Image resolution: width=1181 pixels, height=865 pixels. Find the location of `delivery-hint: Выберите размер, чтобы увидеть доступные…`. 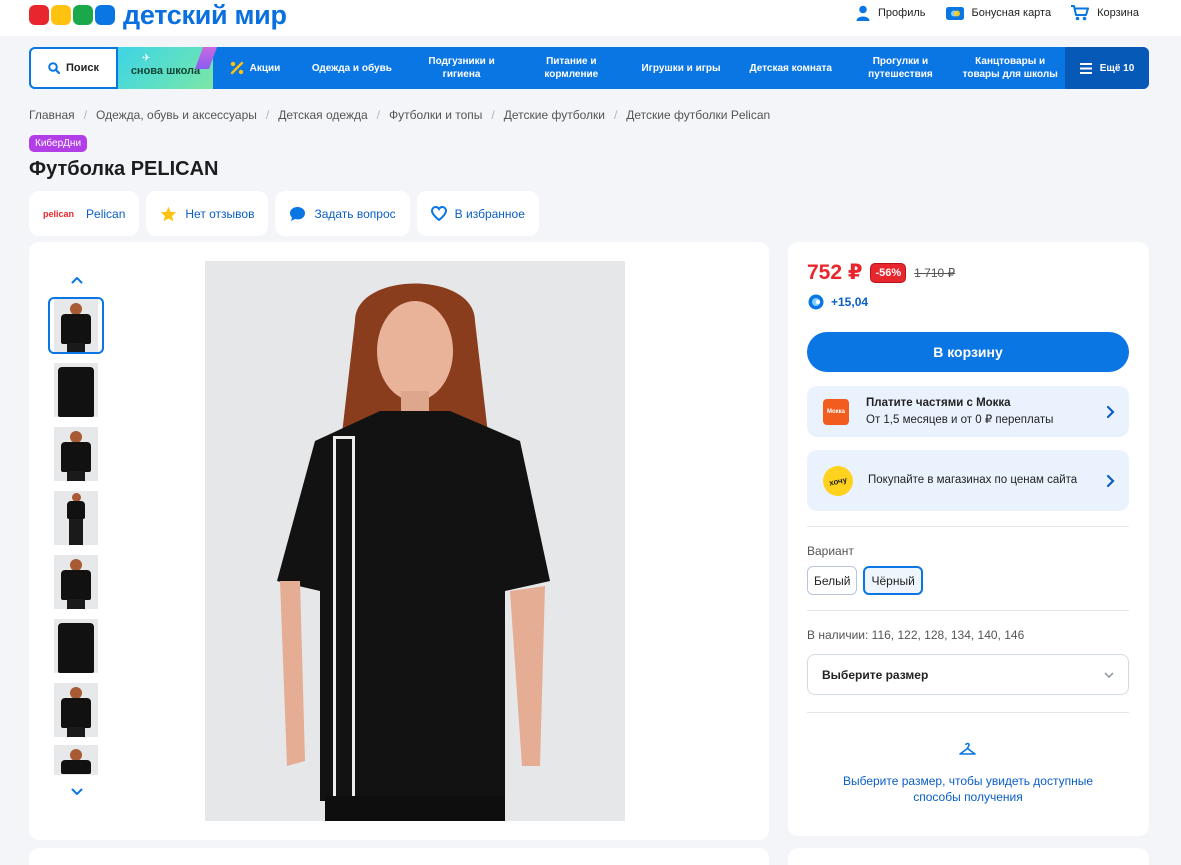

delivery-hint: Выберите размер, чтобы увидеть доступные… is located at coordinates (968, 789).